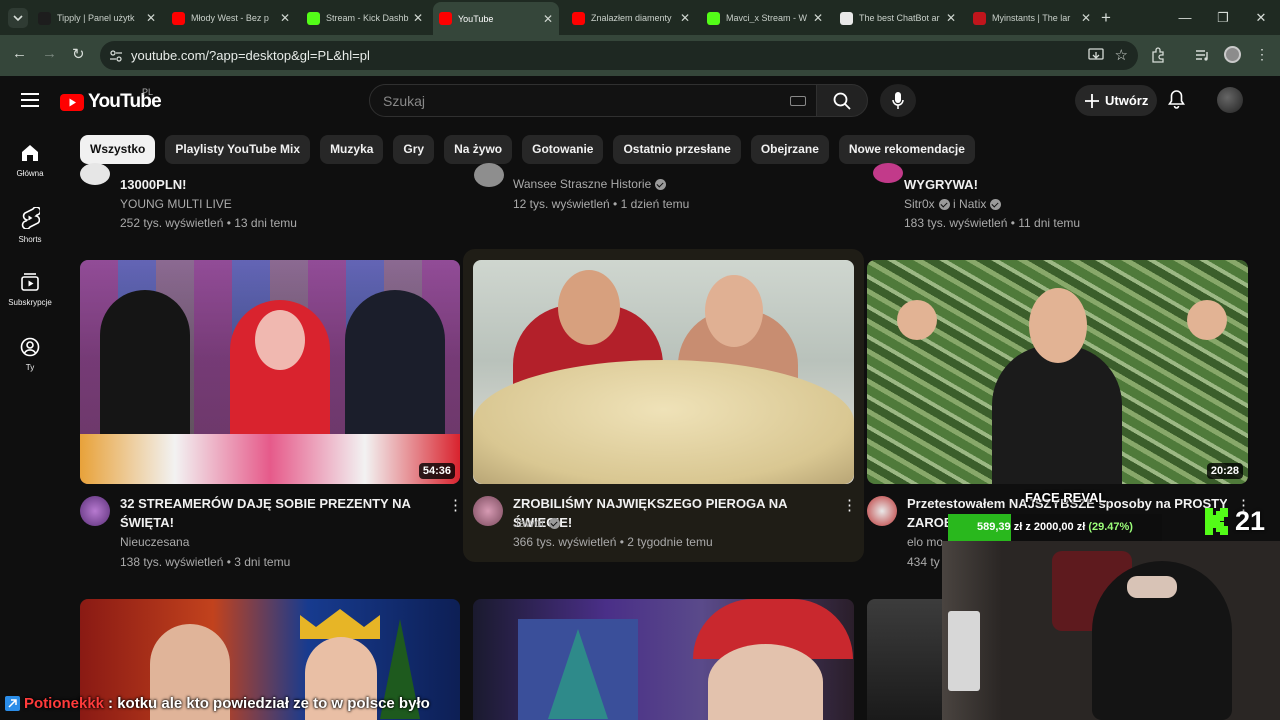 The image size is (1280, 720). I want to click on video-meta: 366 tys. wyświetleń • 2 tygodnie temu, so click(613, 542).